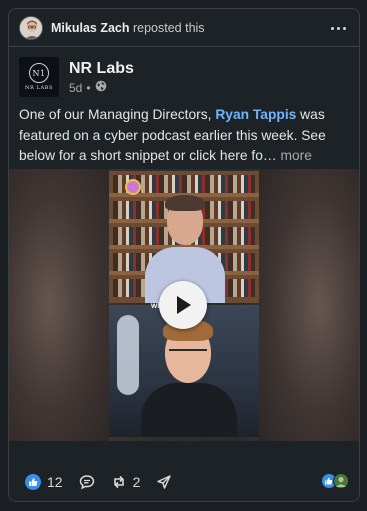  Describe the element at coordinates (255, 114) in the screenshot. I see `mention-link: Ryan Tappis` at that location.